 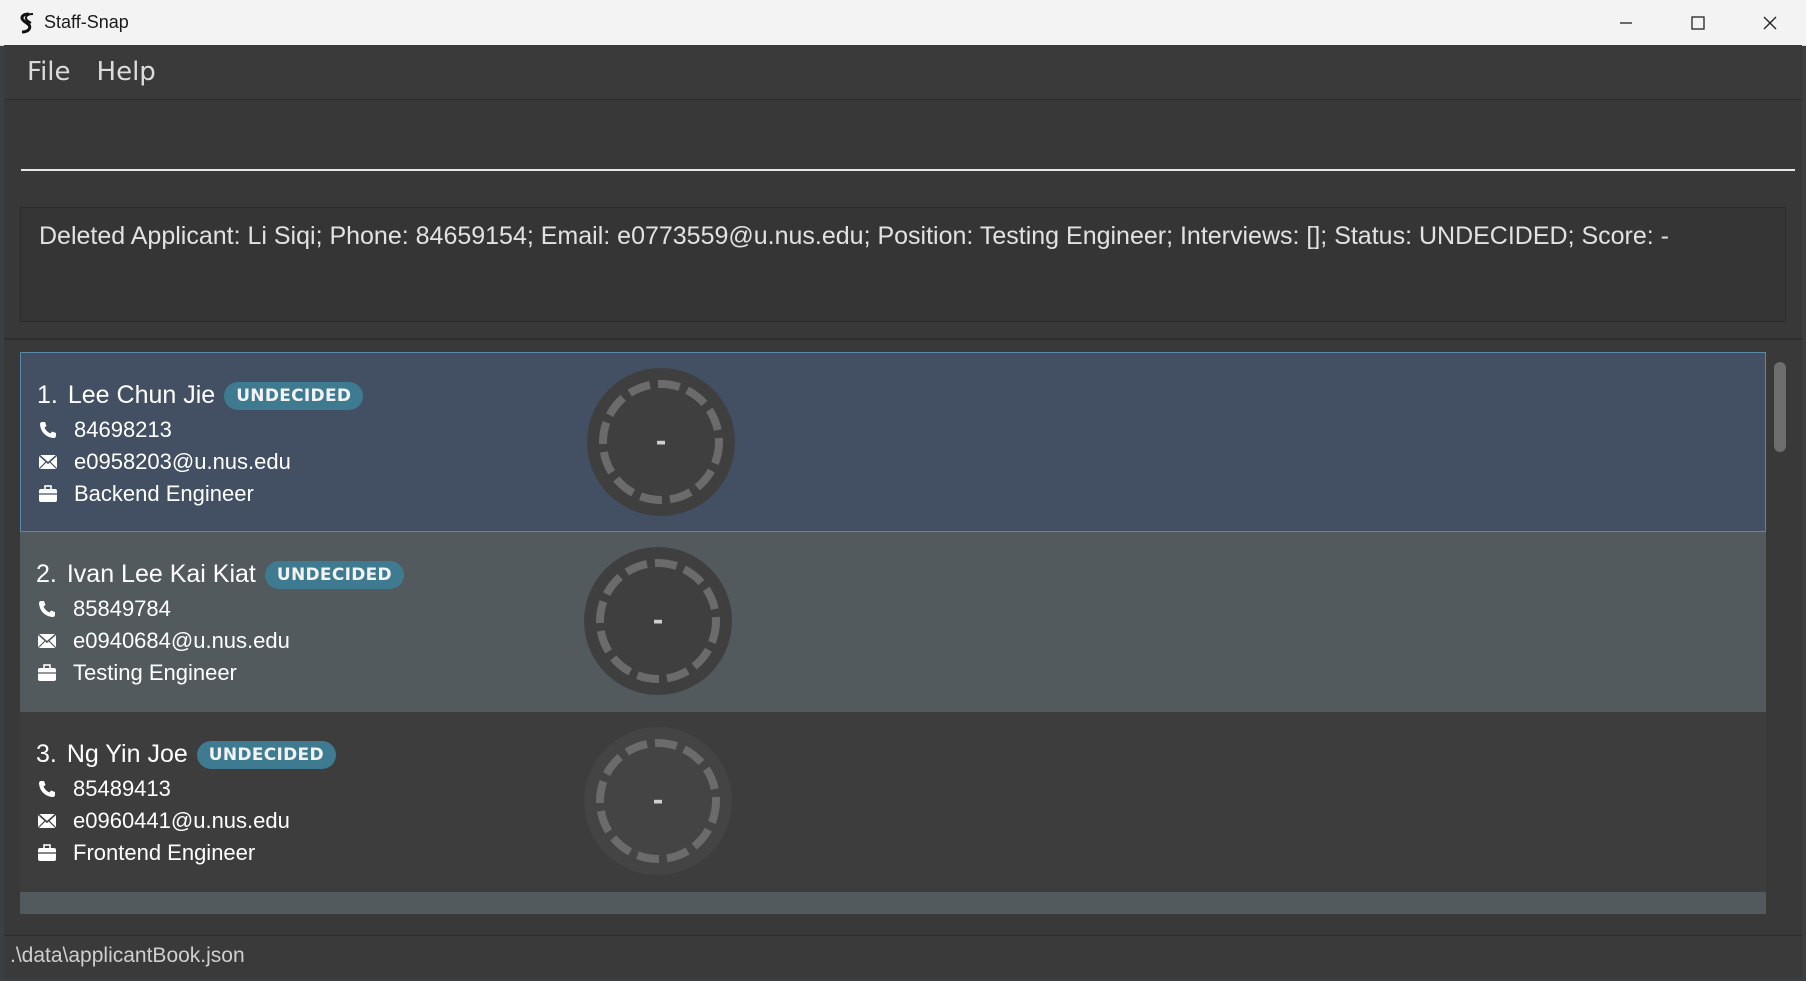 I want to click on applicant-phone: 85849784, so click(x=122, y=608).